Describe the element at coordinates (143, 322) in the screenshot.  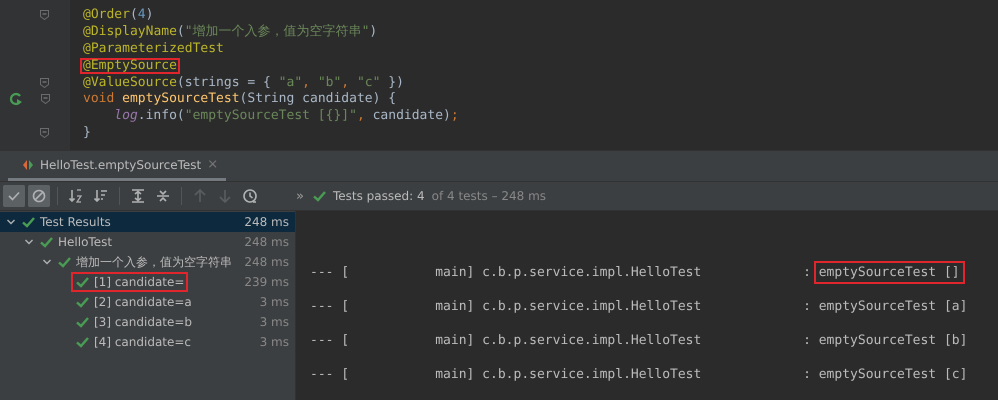
I see `test-name: [3] candidate=b` at that location.